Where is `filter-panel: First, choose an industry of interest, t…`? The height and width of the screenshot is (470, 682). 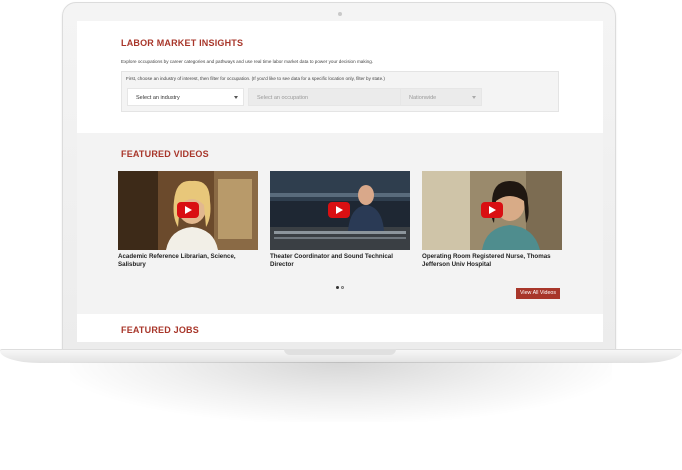
filter-panel: First, choose an industry of interest, t… is located at coordinates (340, 91).